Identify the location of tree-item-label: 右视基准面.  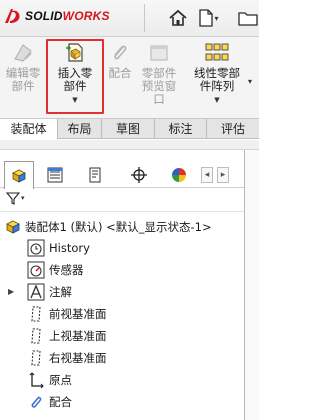
(78, 357).